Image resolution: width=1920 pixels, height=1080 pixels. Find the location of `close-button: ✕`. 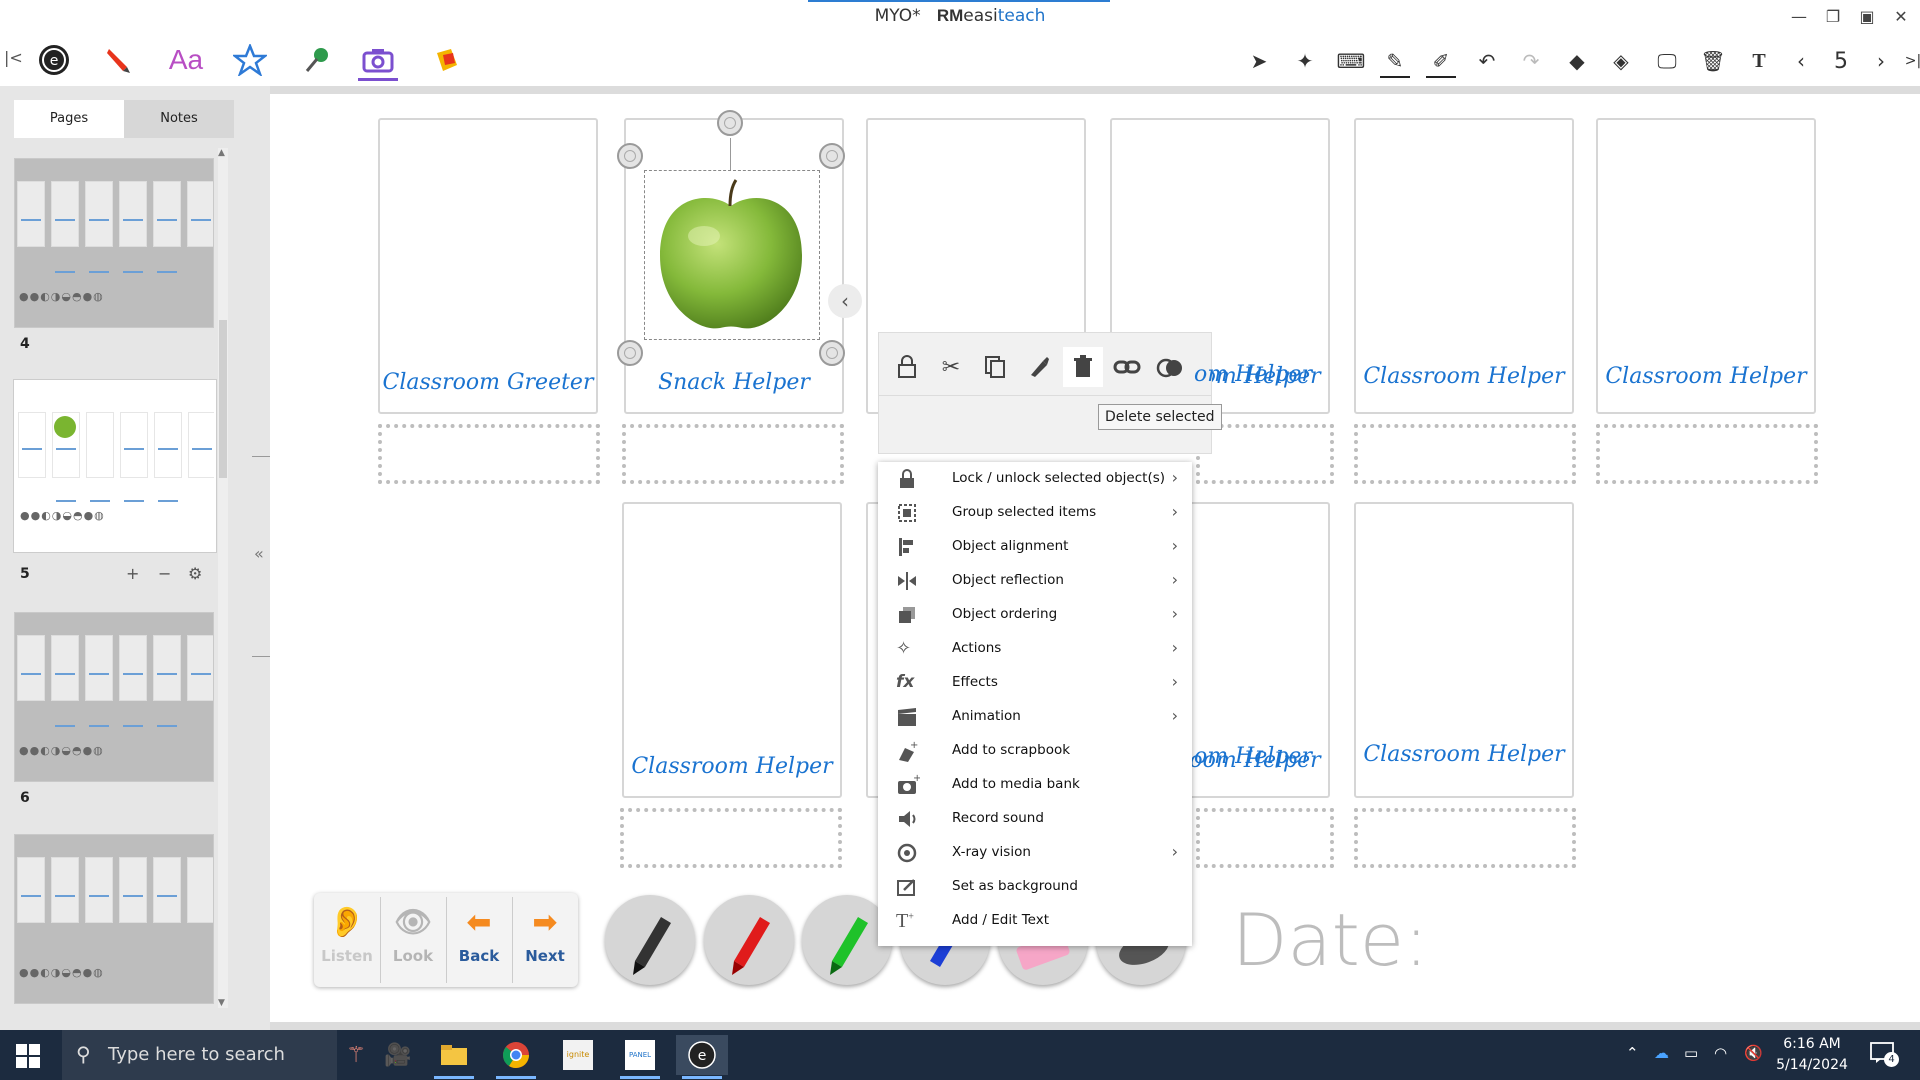

close-button: ✕ is located at coordinates (1901, 17).